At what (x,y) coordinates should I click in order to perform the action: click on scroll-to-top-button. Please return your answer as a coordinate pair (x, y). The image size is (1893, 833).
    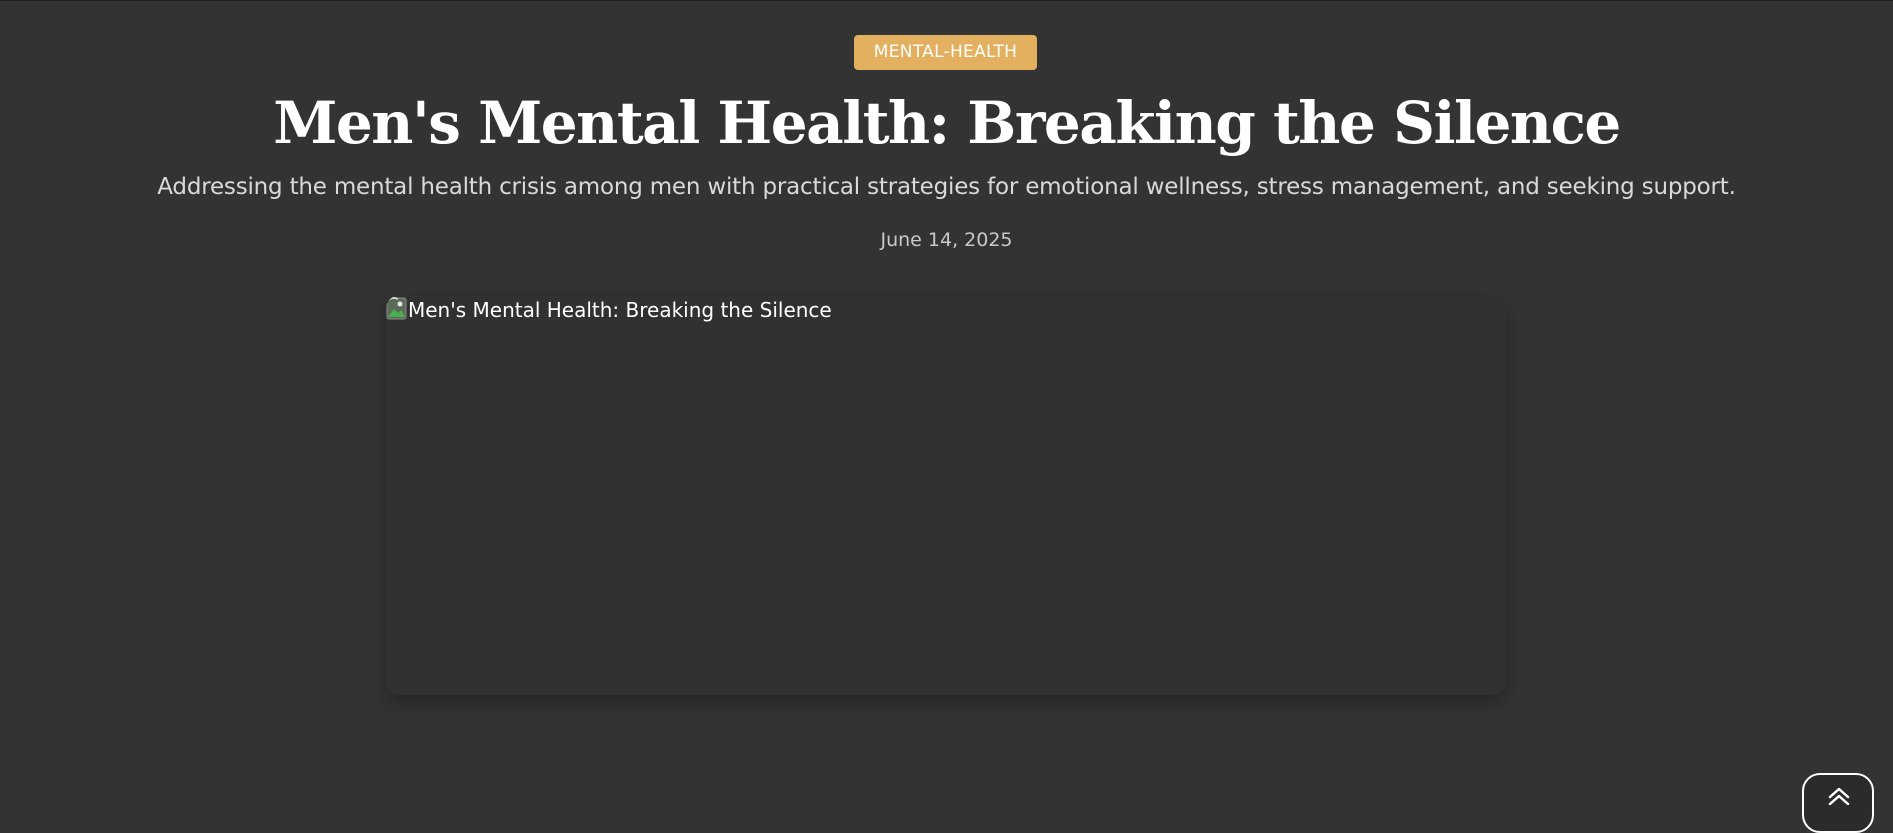
    Looking at the image, I should click on (1838, 803).